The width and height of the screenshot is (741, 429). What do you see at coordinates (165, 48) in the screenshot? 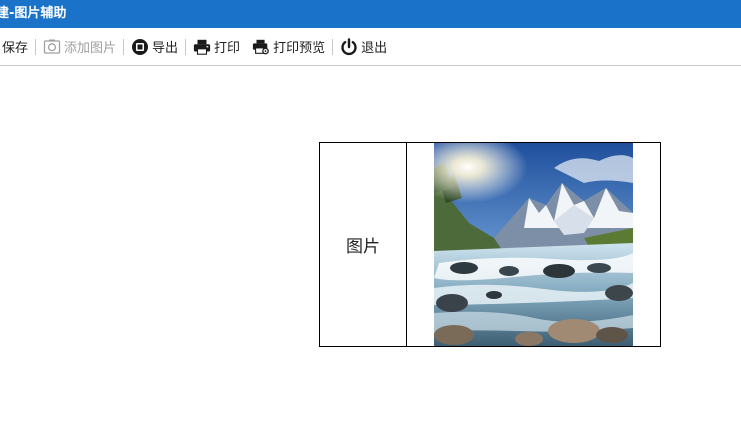
I see `export-button-label: 导出` at bounding box center [165, 48].